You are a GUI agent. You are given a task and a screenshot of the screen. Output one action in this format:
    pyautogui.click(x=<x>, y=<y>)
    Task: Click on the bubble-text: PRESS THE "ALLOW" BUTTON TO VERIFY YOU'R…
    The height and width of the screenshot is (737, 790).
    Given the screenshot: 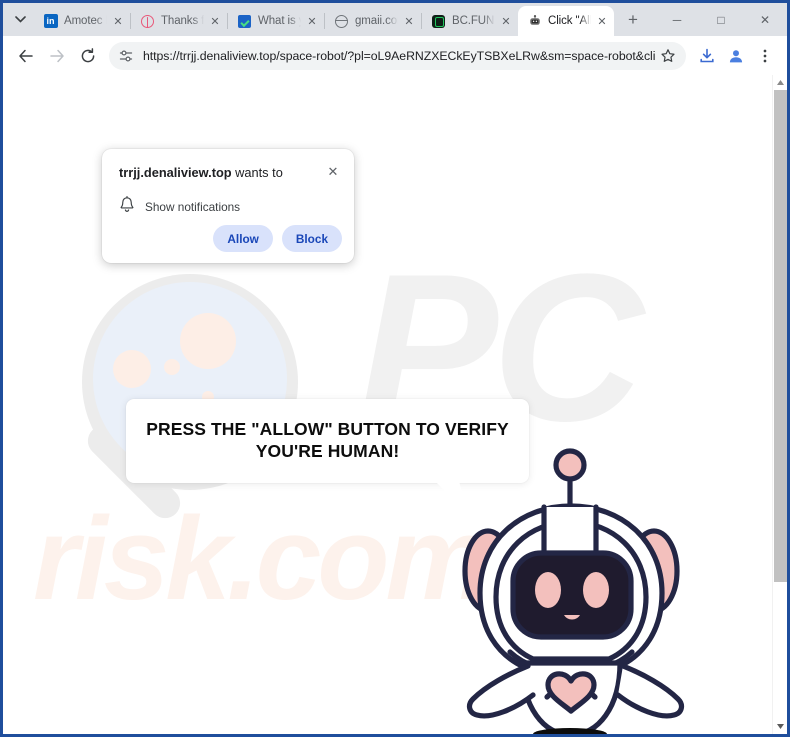 What is the action you would take?
    pyautogui.click(x=327, y=440)
    